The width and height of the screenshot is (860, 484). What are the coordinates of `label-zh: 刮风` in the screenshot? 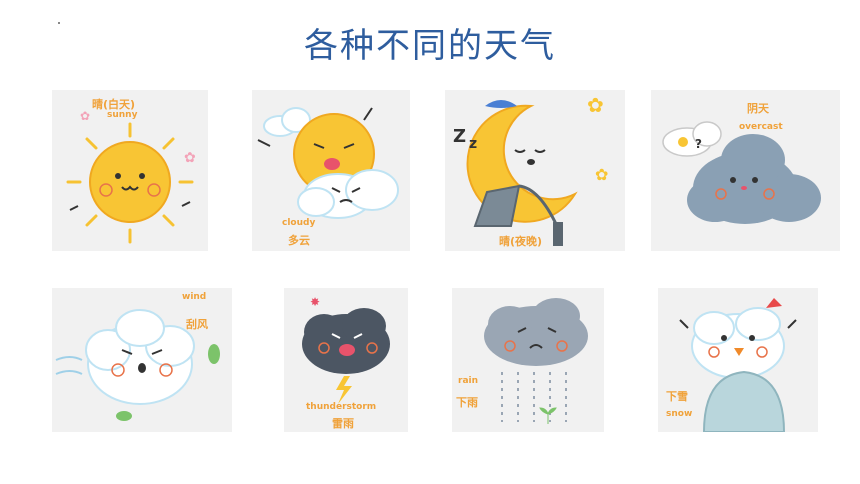 It's located at (197, 324).